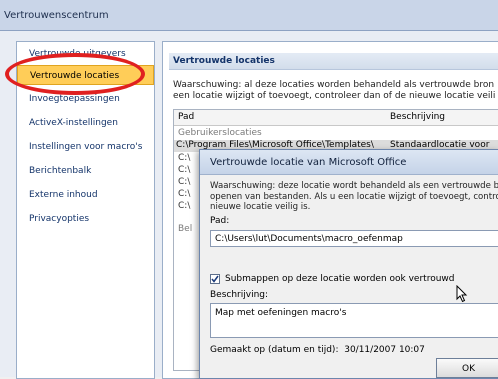 This screenshot has height=379, width=498. What do you see at coordinates (75, 74) in the screenshot?
I see `highlight-ellipse` at bounding box center [75, 74].